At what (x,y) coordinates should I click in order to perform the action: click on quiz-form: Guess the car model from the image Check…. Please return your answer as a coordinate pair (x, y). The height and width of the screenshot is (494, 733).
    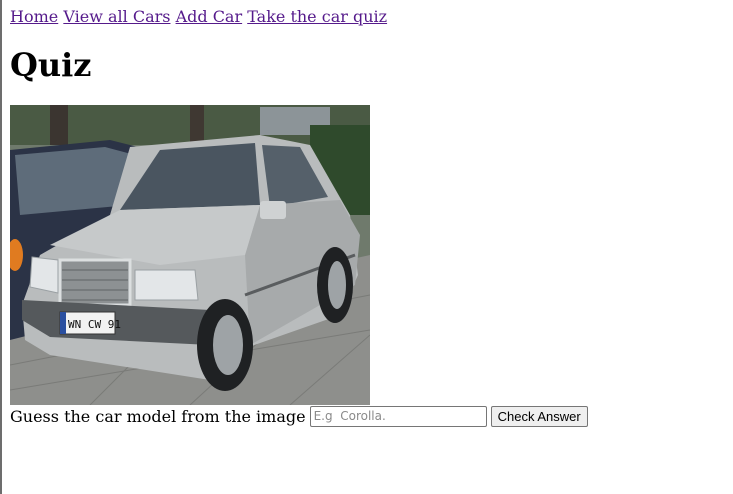
    Looking at the image, I should click on (367, 416).